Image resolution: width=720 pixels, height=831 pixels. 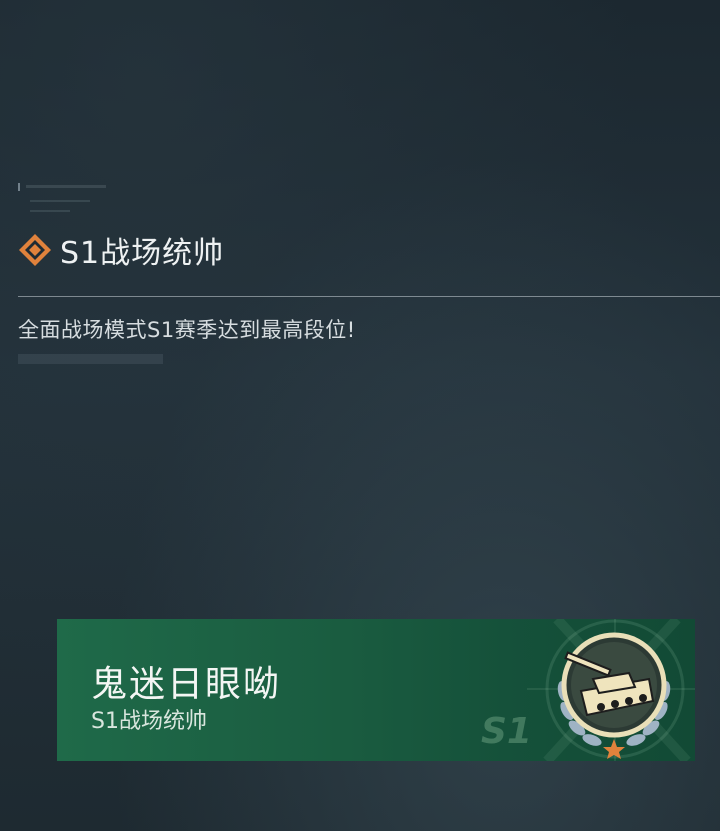 What do you see at coordinates (369, 296) in the screenshot?
I see `divider` at bounding box center [369, 296].